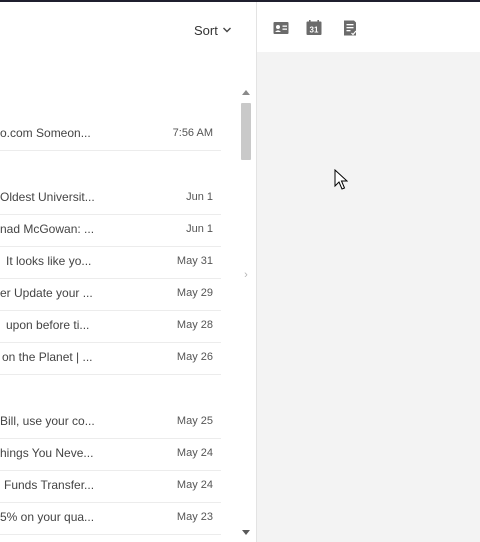  I want to click on mouse-pointer-icon, so click(341, 179).